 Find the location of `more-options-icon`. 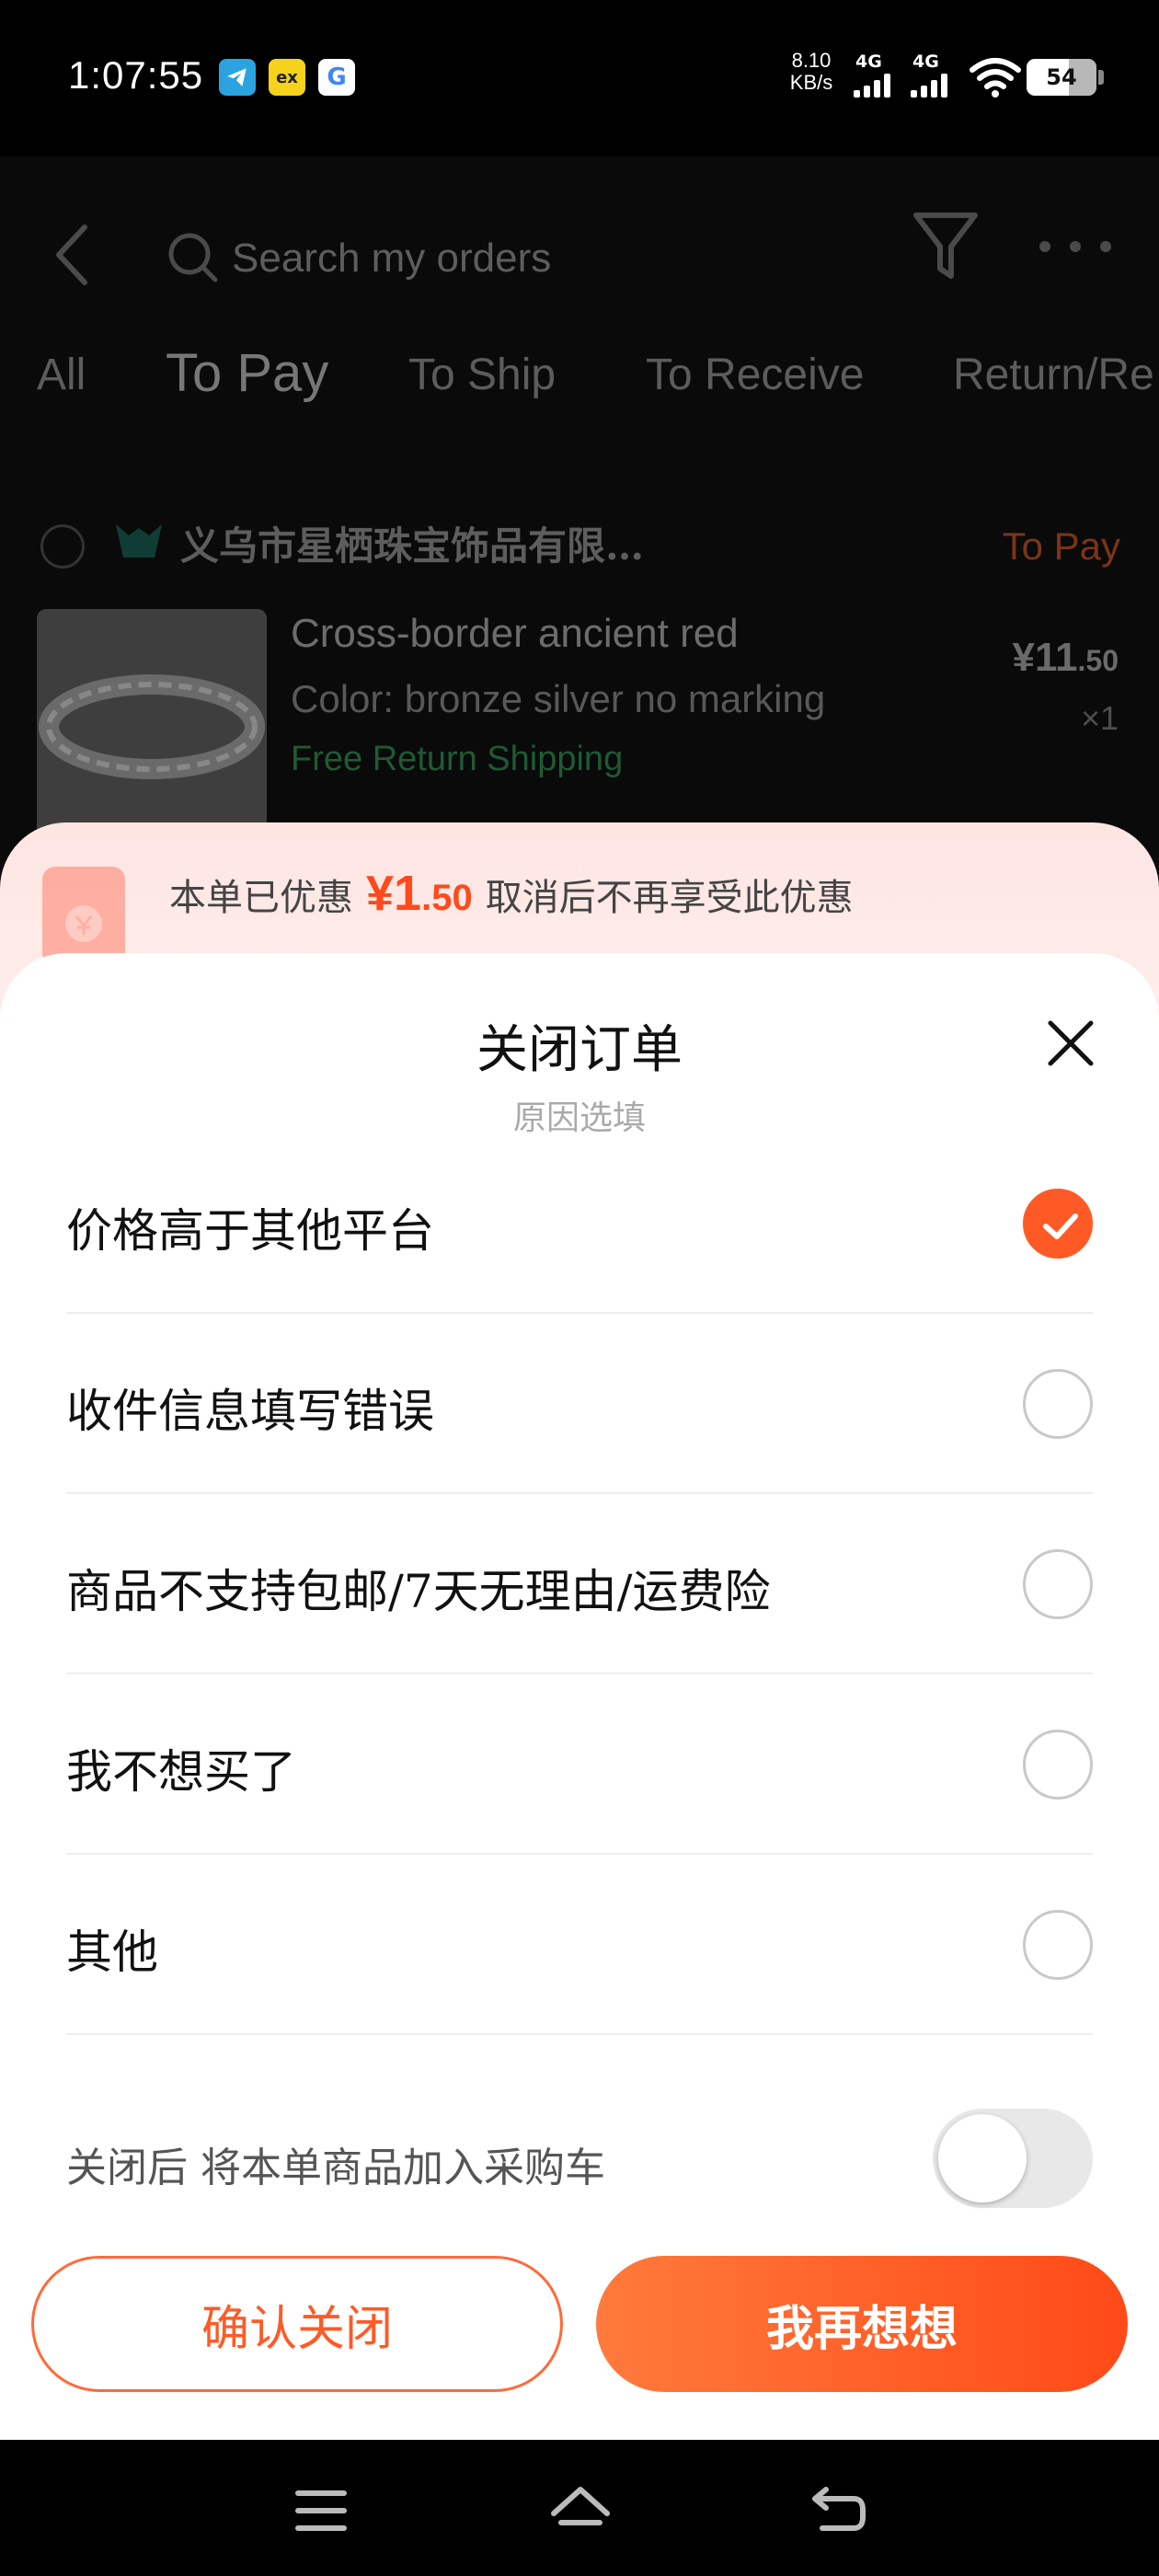

more-options-icon is located at coordinates (1075, 247).